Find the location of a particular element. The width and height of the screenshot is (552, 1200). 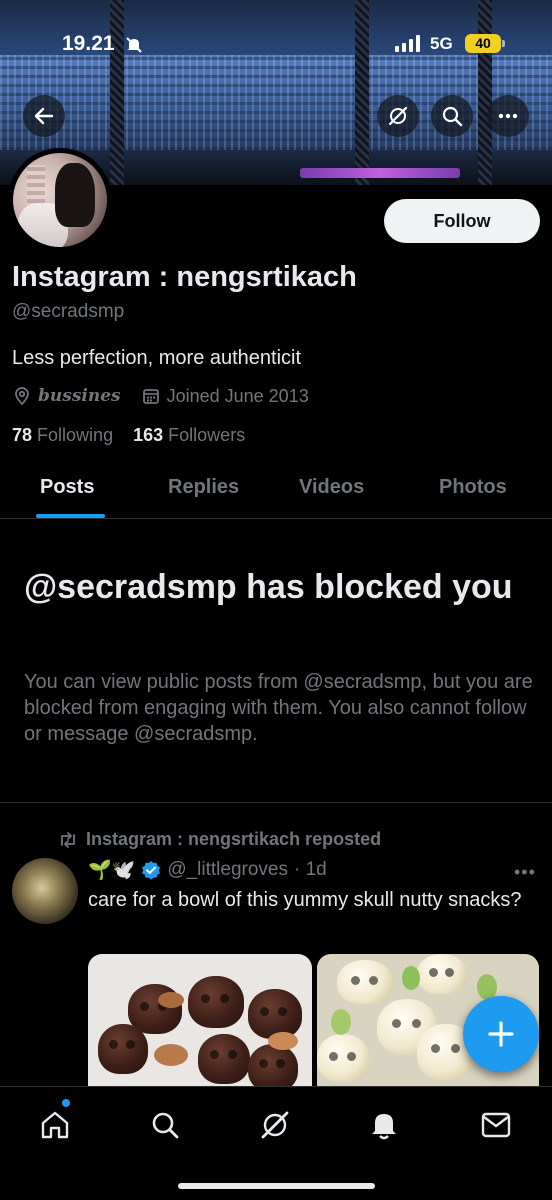

nav-messages is located at coordinates (496, 1125).